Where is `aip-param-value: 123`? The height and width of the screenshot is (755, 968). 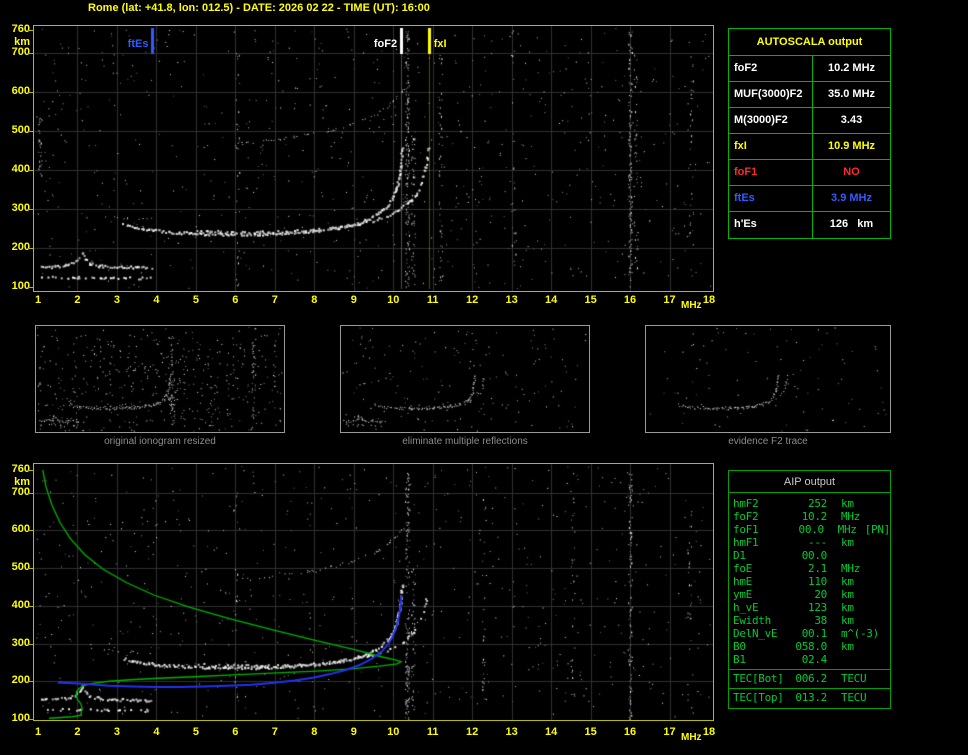 aip-param-value: 123 is located at coordinates (817, 607).